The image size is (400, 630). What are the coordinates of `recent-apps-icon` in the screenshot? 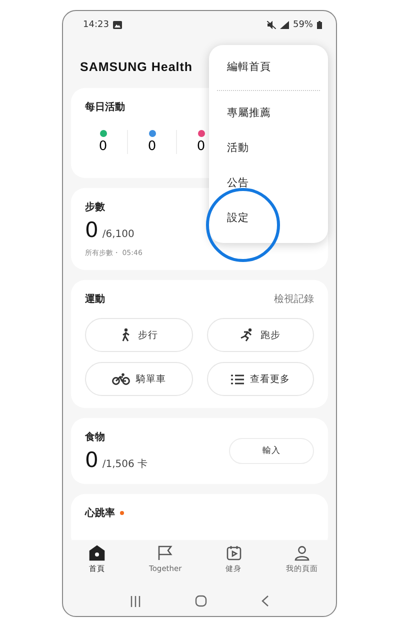 It's located at (135, 601).